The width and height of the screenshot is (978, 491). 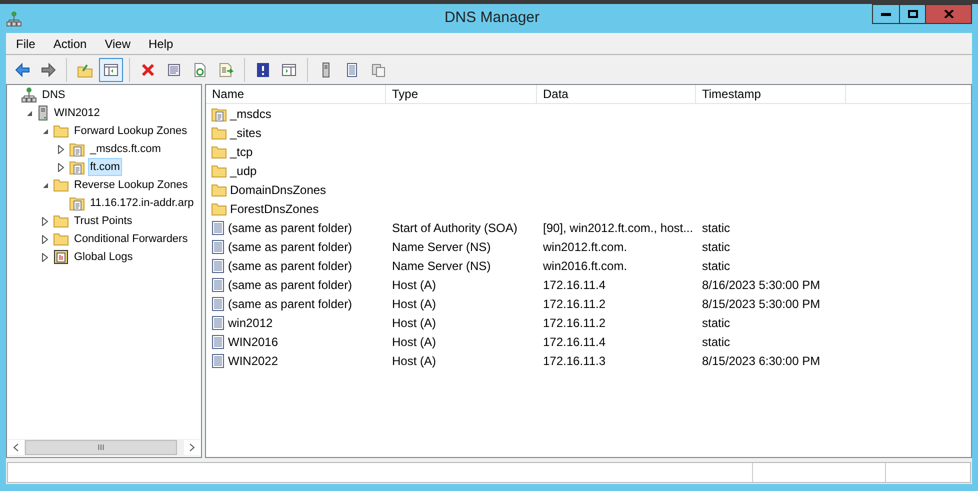 What do you see at coordinates (289, 70) in the screenshot?
I see `action-pane-icon` at bounding box center [289, 70].